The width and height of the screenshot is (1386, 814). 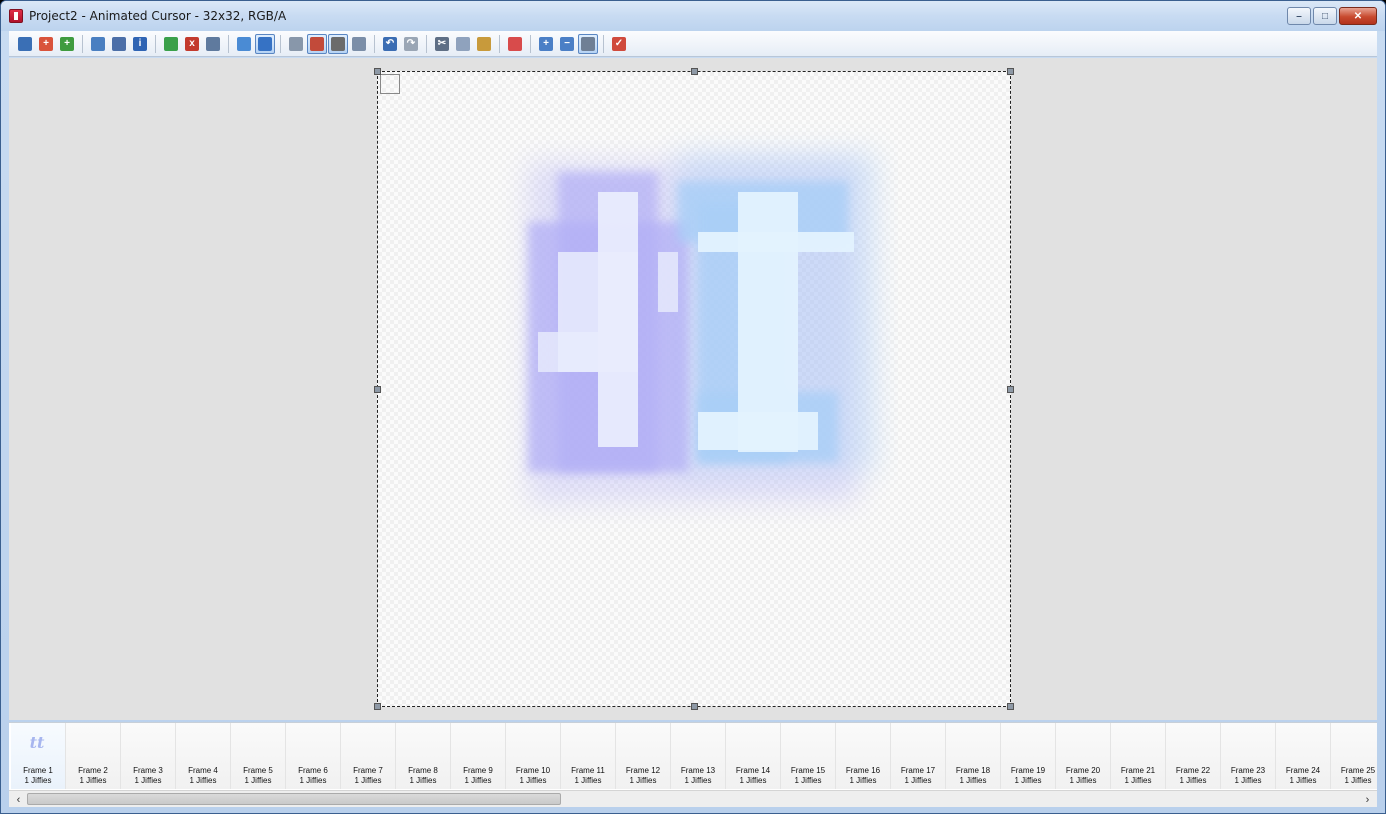 I want to click on scroll-right-button: ›, so click(x=1367, y=799).